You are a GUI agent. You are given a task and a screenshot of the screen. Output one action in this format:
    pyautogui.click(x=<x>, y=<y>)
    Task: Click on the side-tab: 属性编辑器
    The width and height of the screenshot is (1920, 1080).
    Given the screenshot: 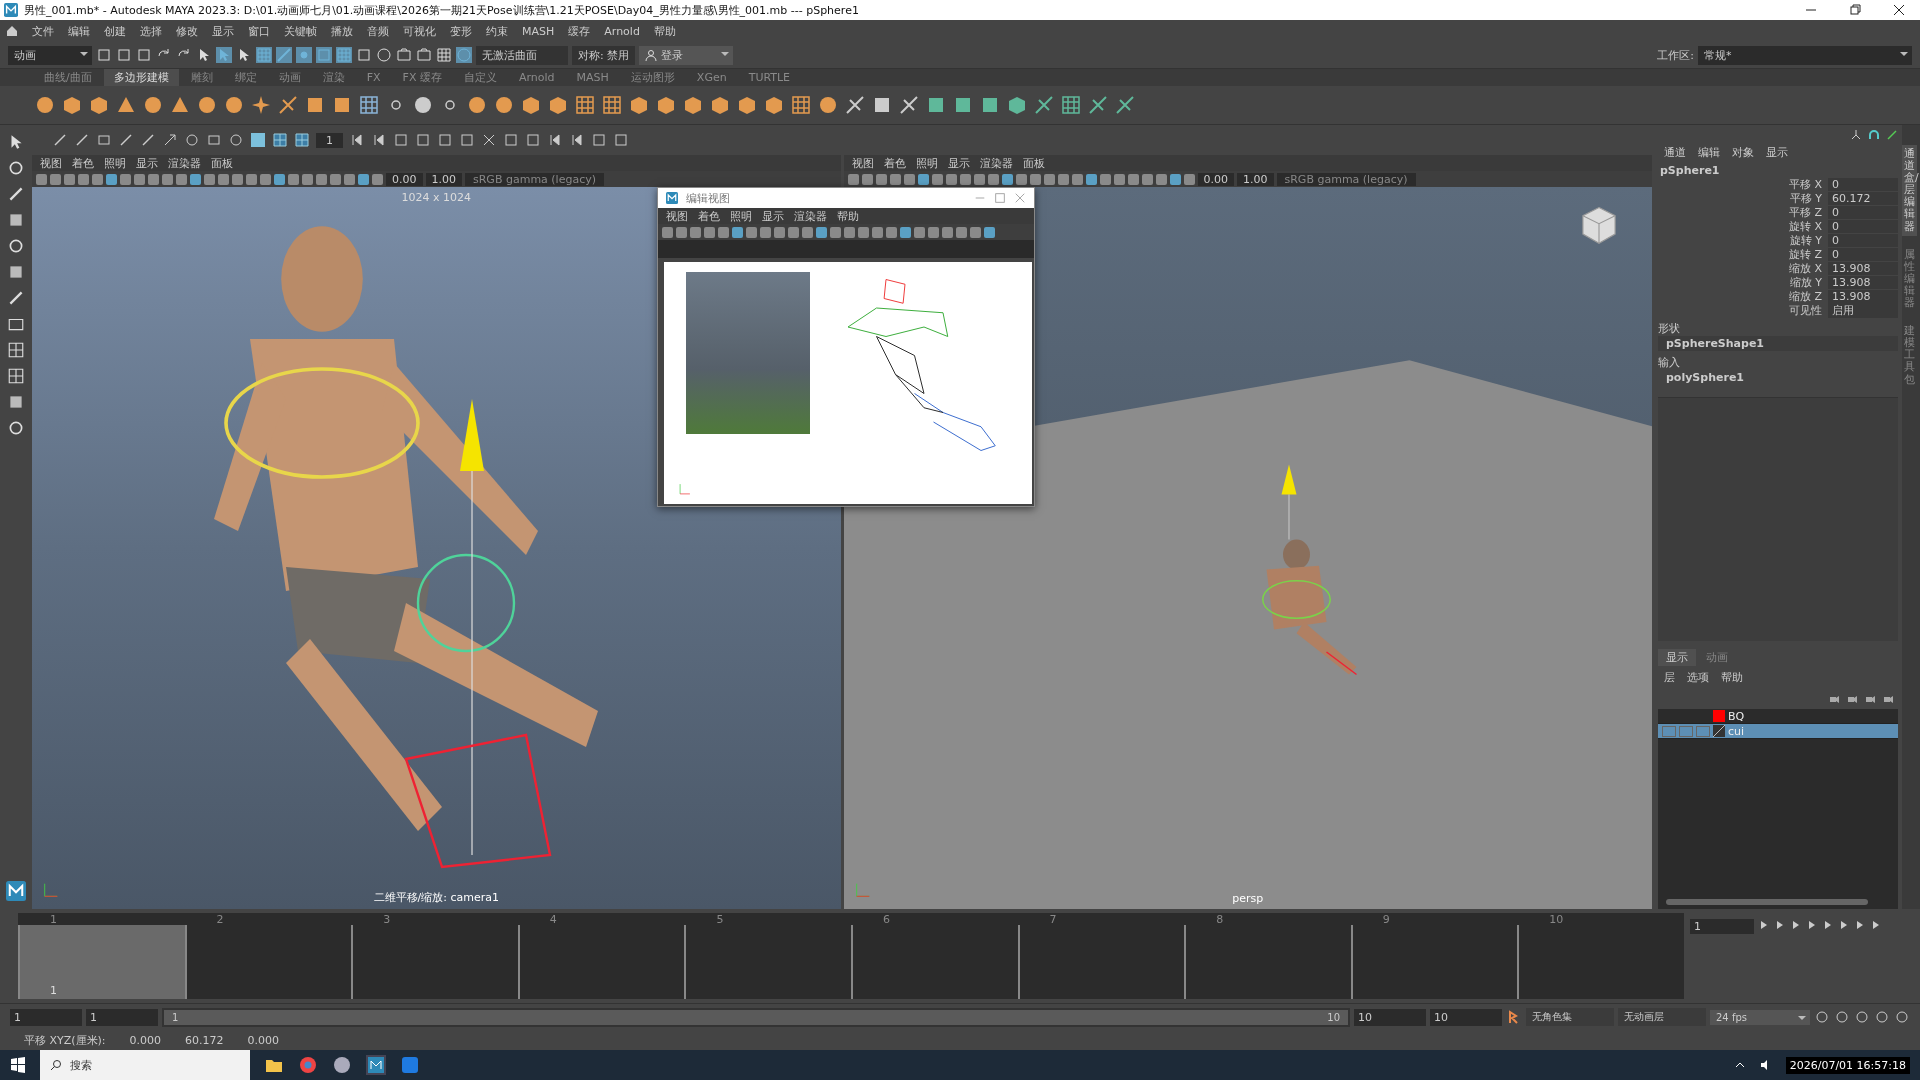 What is the action you would take?
    pyautogui.click(x=1909, y=279)
    